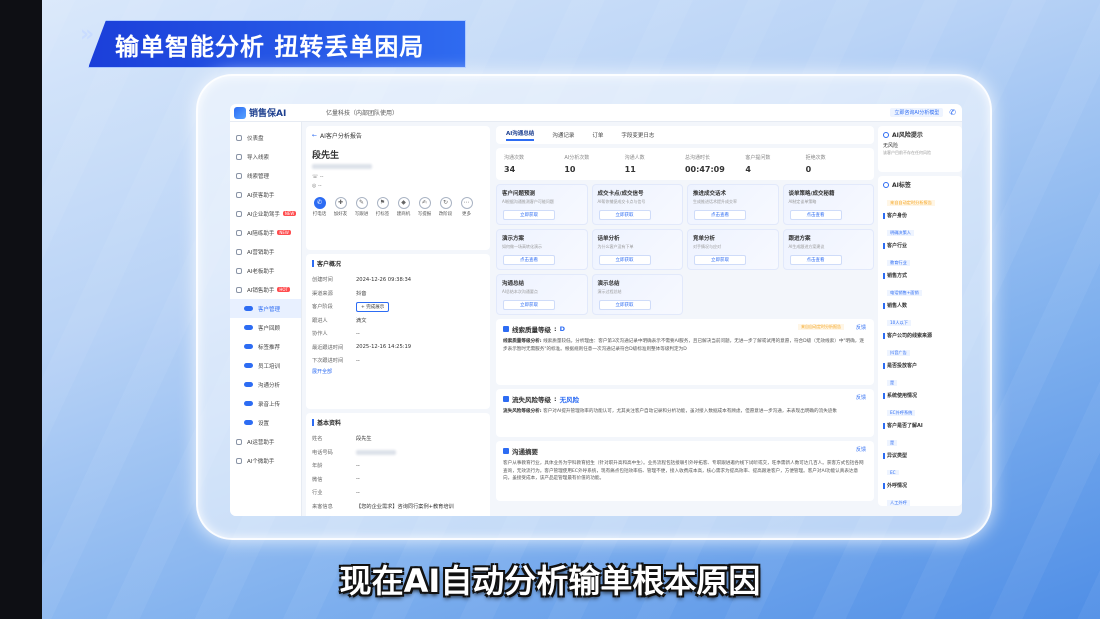 Image resolution: width=1100 pixels, height=619 pixels. I want to click on sidebar-subitem-label: 员工培训, so click(269, 366).